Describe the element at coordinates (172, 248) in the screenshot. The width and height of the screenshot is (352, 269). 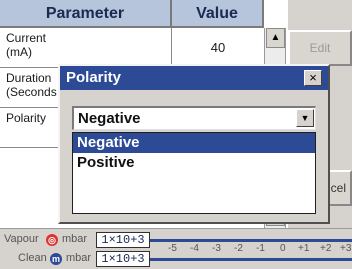
I see `scale-tick: -5` at that location.